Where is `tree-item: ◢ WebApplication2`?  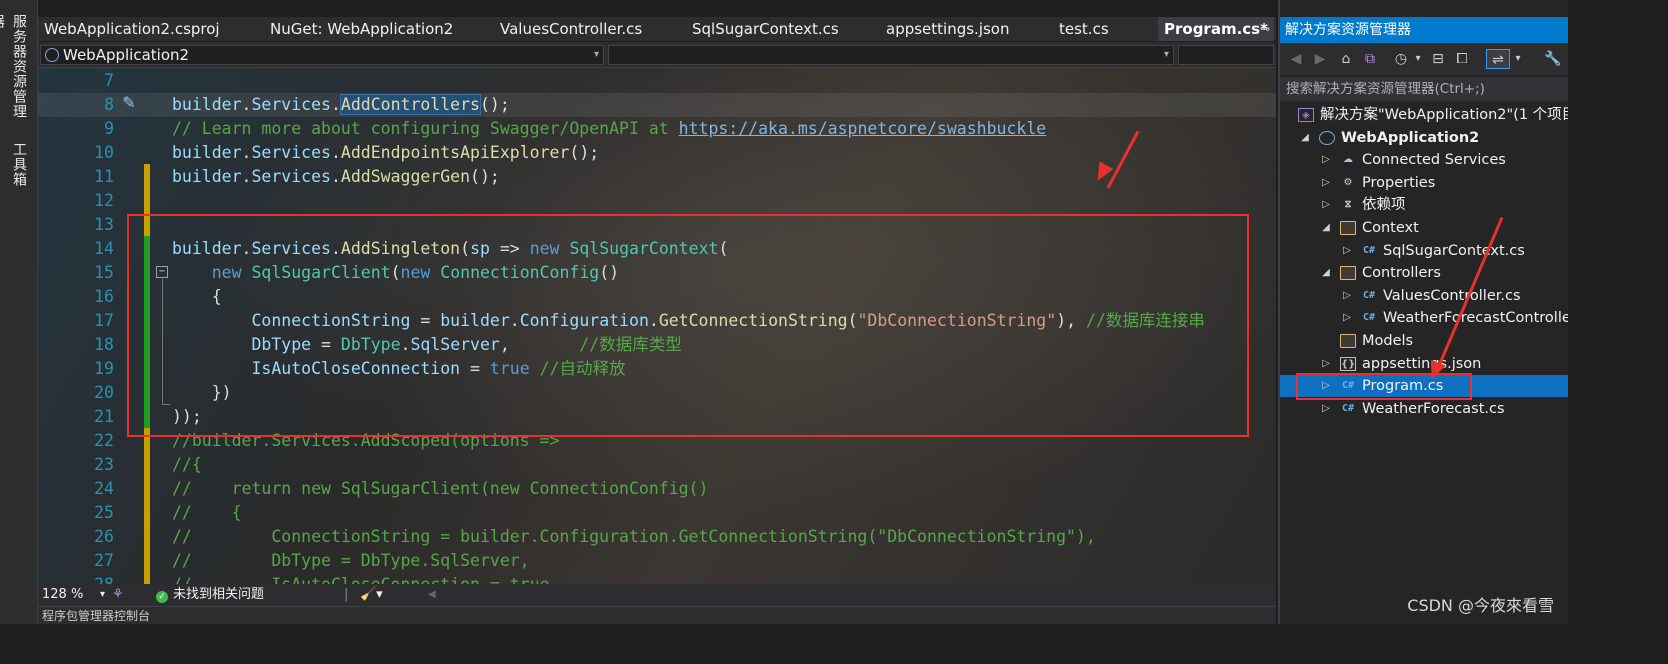
tree-item: ◢ WebApplication2 is located at coordinates (1424, 138).